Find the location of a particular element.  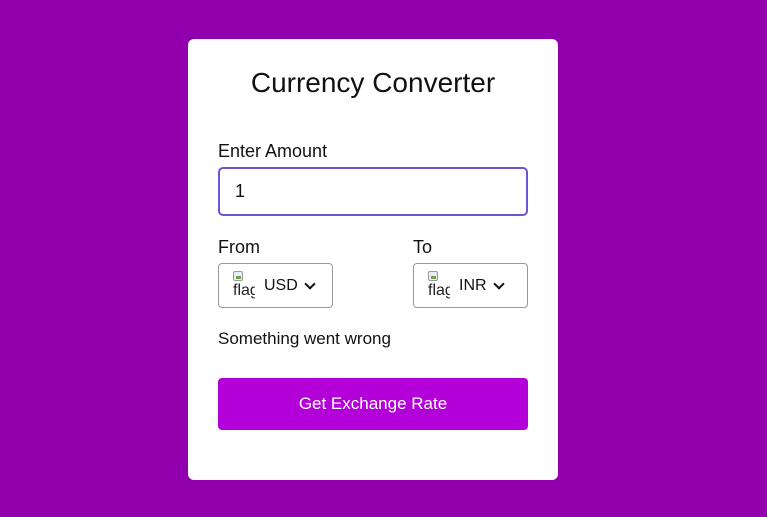

page-title: Currency Converter is located at coordinates (373, 82).